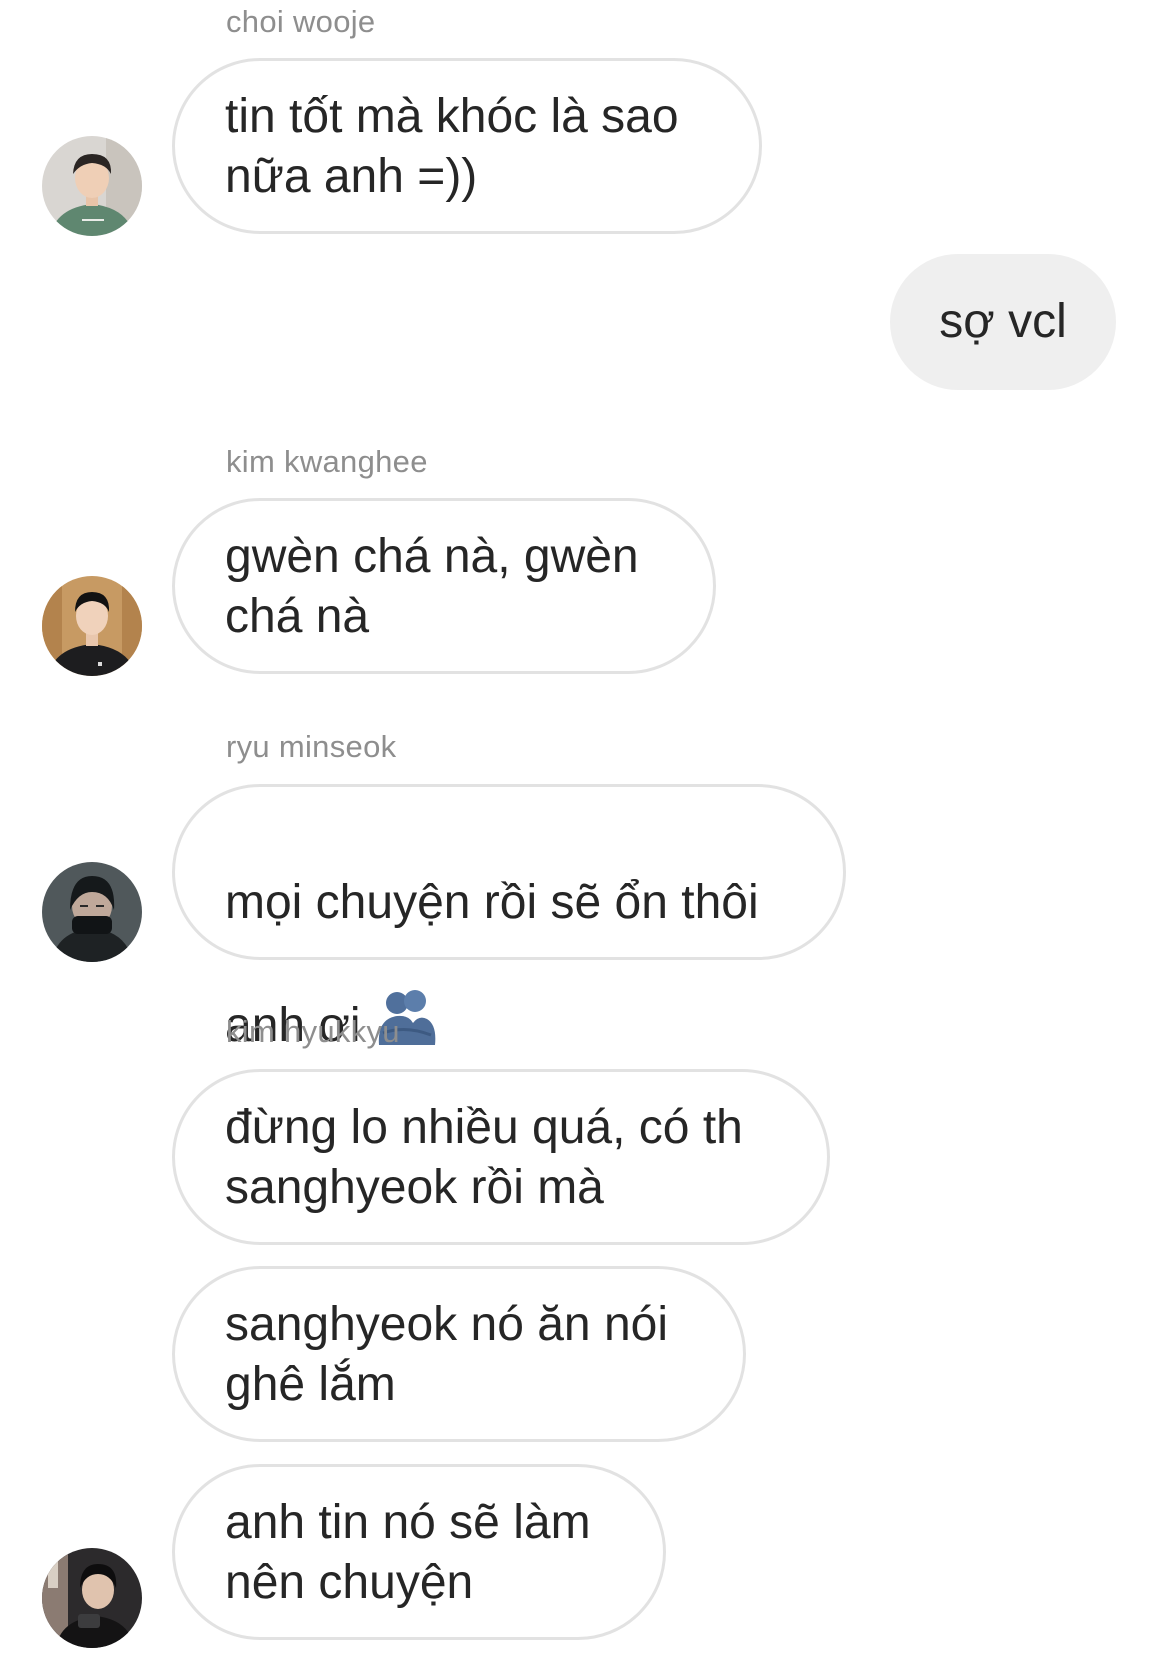 This screenshot has width=1170, height=1664. I want to click on own-message-bubble: sợ vcl, so click(1003, 322).